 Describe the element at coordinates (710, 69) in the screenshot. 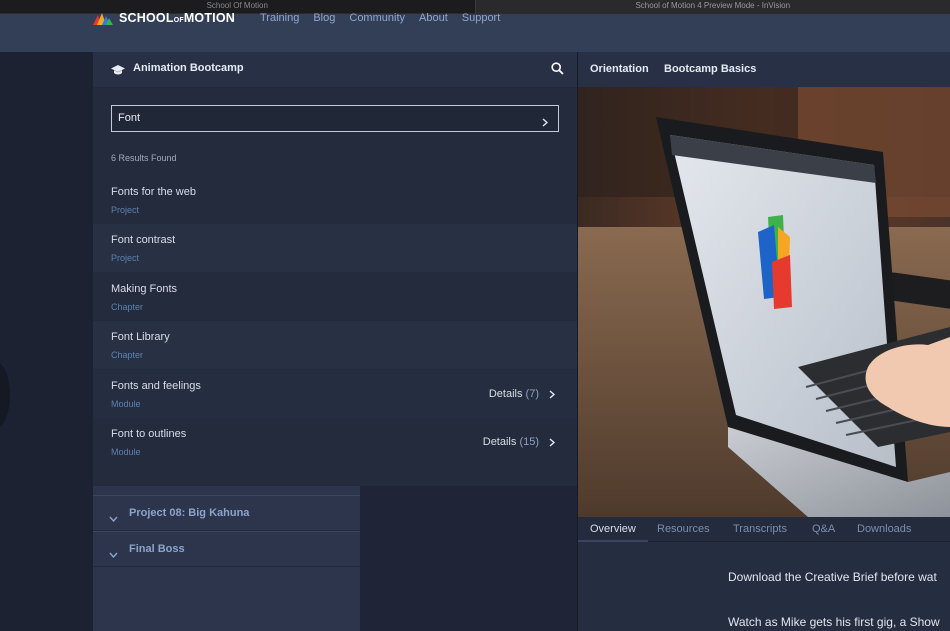

I see `breadcrumb-bootcamp-basics: Bootcamp Basics` at that location.